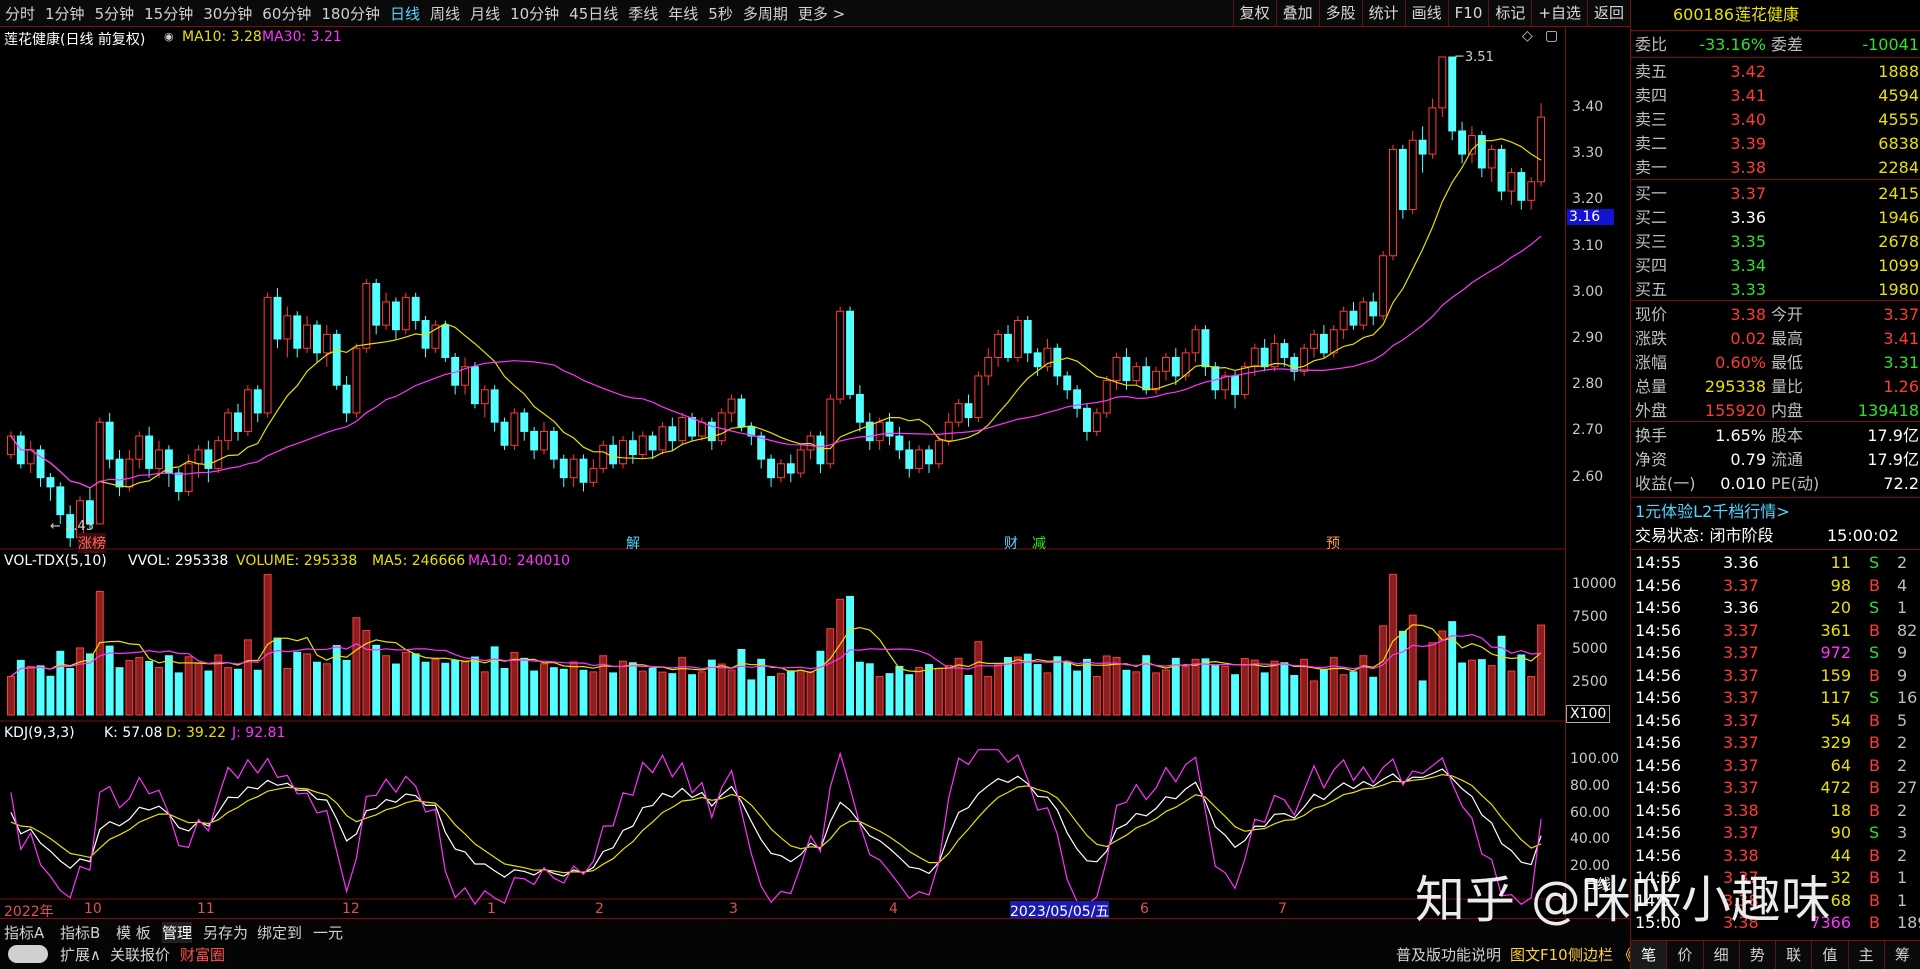 The height and width of the screenshot is (969, 1920). I want to click on tab-timeframe-8: 周线, so click(445, 13).